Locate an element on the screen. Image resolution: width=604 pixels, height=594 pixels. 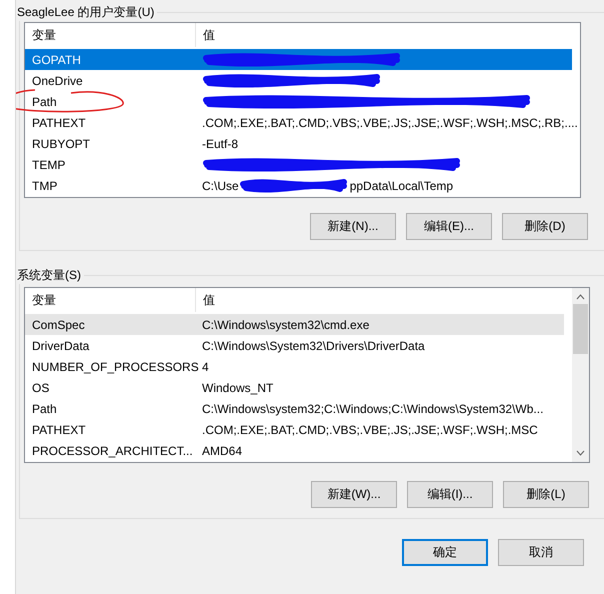
list-row: TMP C:\Use ppData\Local\Temp is located at coordinates (298, 185).